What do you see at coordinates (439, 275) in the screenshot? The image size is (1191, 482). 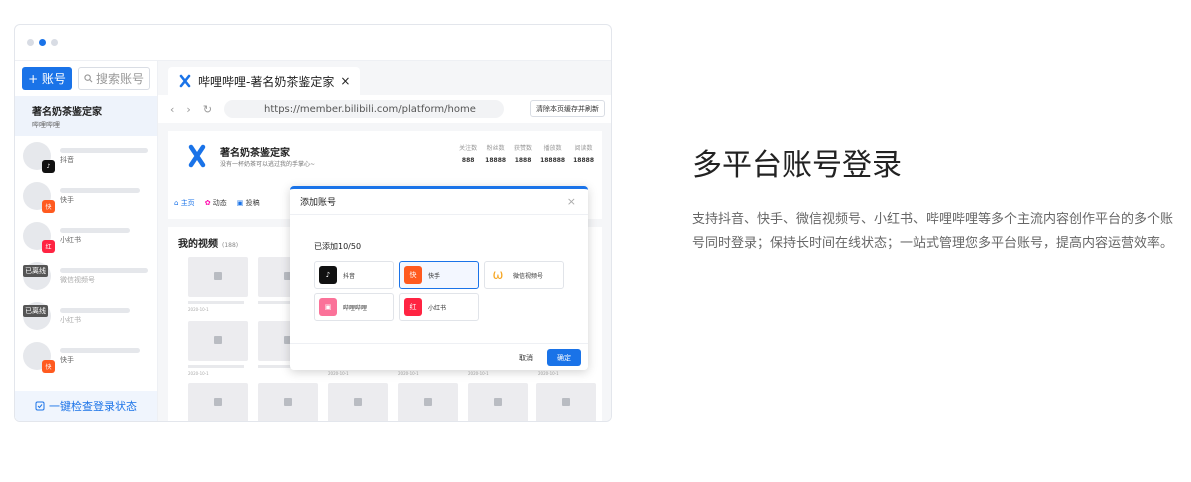 I see `platform-option-kuaishou: 快 快手` at bounding box center [439, 275].